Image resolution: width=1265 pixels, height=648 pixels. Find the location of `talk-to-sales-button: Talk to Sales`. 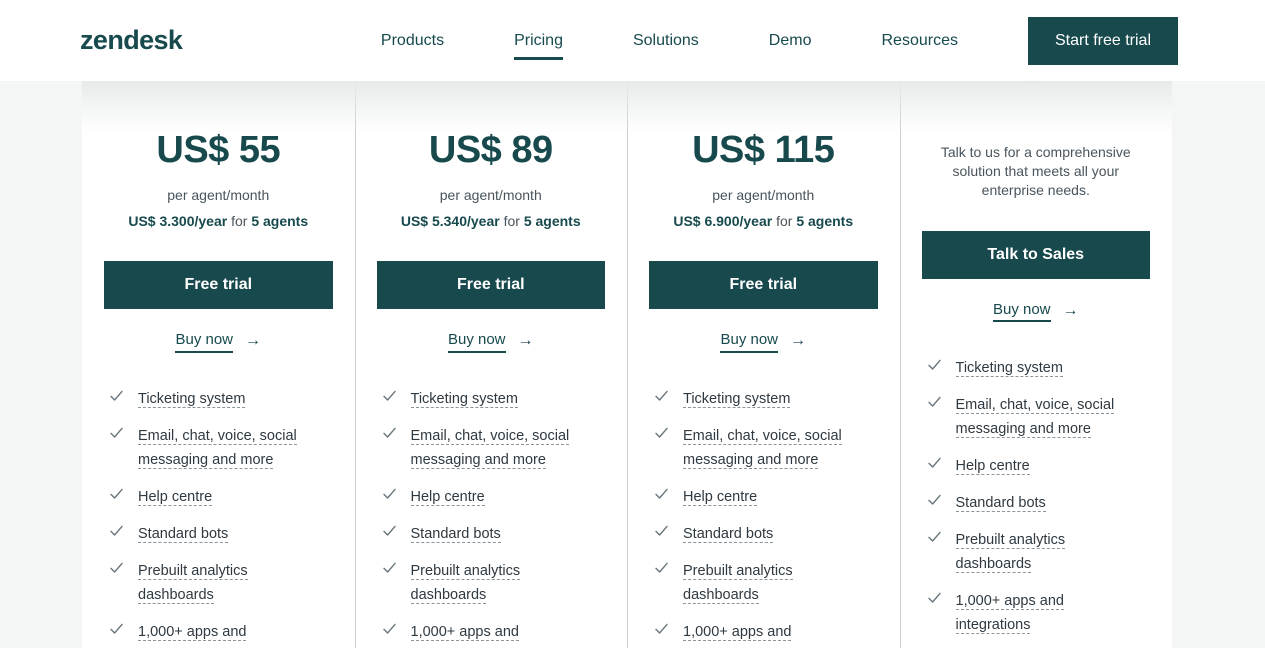

talk-to-sales-button: Talk to Sales is located at coordinates (1035, 254).